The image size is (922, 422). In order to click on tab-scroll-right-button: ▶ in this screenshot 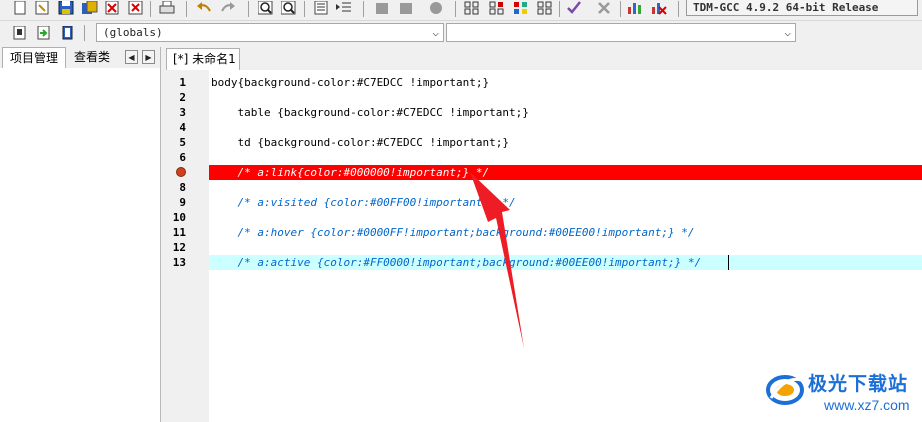, I will do `click(148, 57)`.